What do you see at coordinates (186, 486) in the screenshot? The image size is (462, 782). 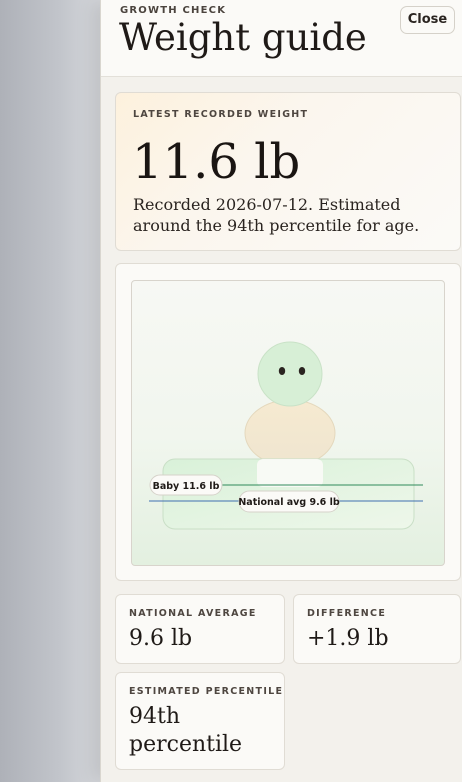 I see `baby-marker-label: Baby 11.6 lb` at bounding box center [186, 486].